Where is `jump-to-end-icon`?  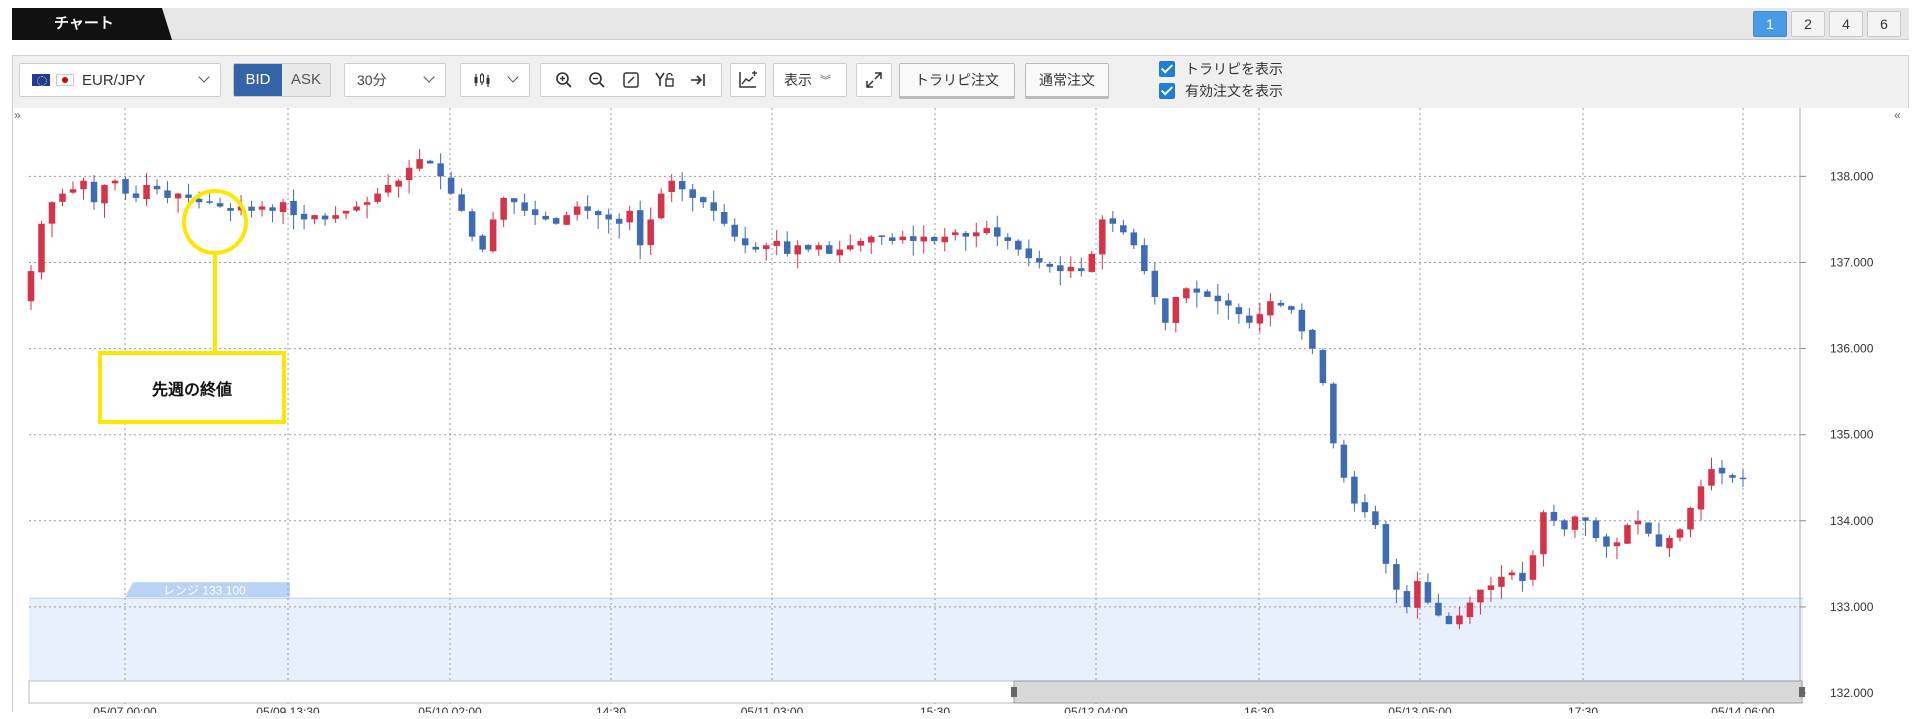
jump-to-end-icon is located at coordinates (698, 80).